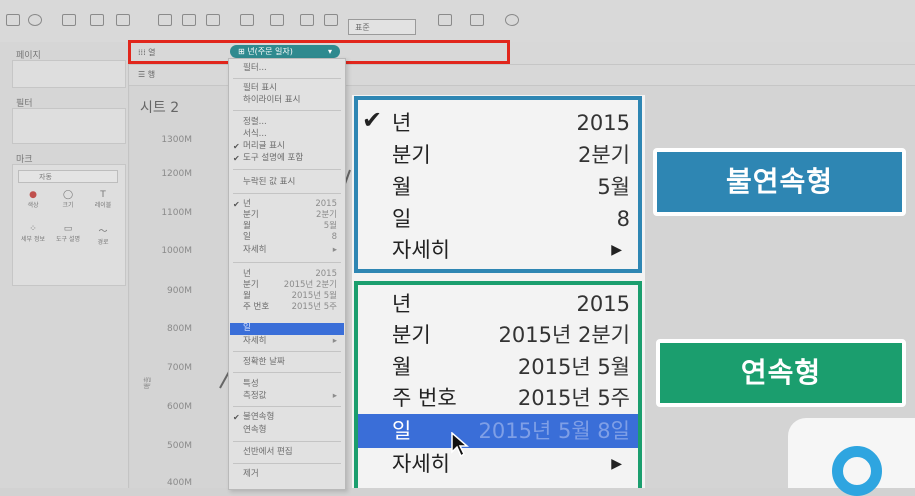 The width and height of the screenshot is (915, 496). What do you see at coordinates (512, 304) in the screenshot?
I see `zoom-continuous-year: 년 2015` at bounding box center [512, 304].